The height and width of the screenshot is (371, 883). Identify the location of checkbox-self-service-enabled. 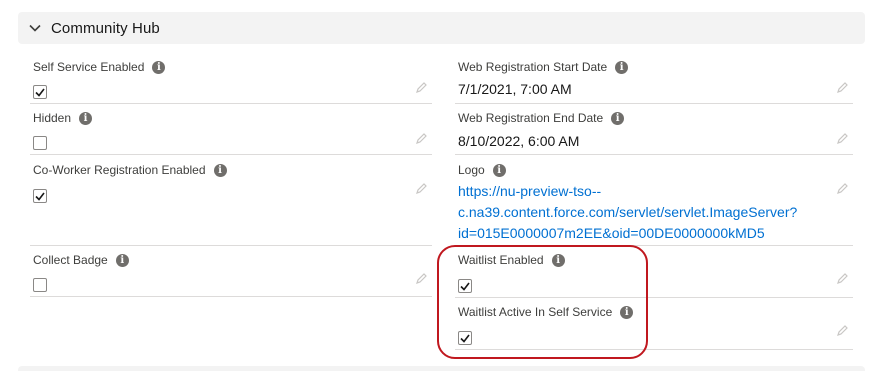
(40, 92).